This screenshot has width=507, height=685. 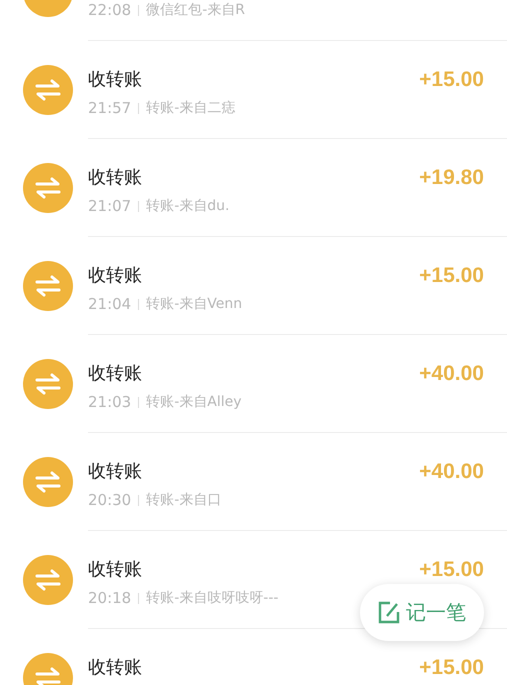 What do you see at coordinates (422, 612) in the screenshot?
I see `add-record-button: 记一笔` at bounding box center [422, 612].